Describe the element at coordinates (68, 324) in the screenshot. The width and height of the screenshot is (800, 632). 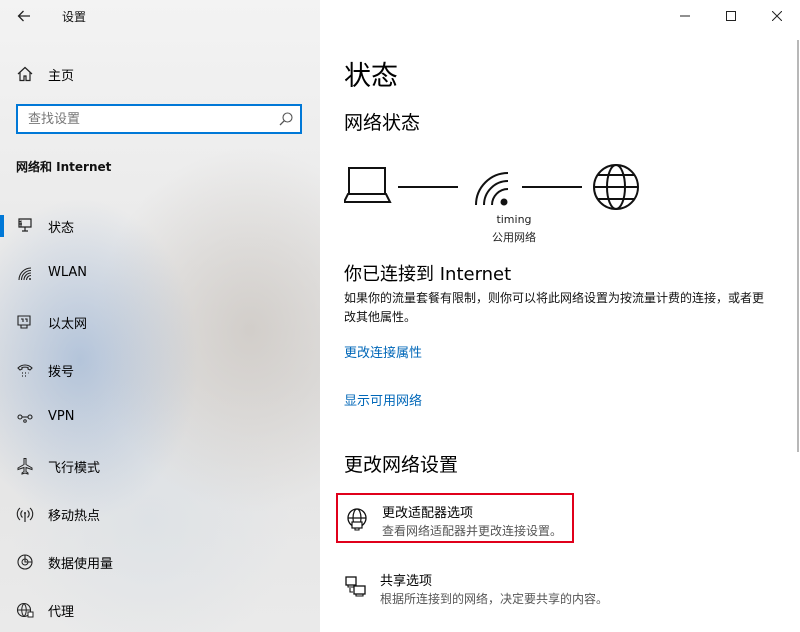
I see `sidebar-item-label: 以太网` at that location.